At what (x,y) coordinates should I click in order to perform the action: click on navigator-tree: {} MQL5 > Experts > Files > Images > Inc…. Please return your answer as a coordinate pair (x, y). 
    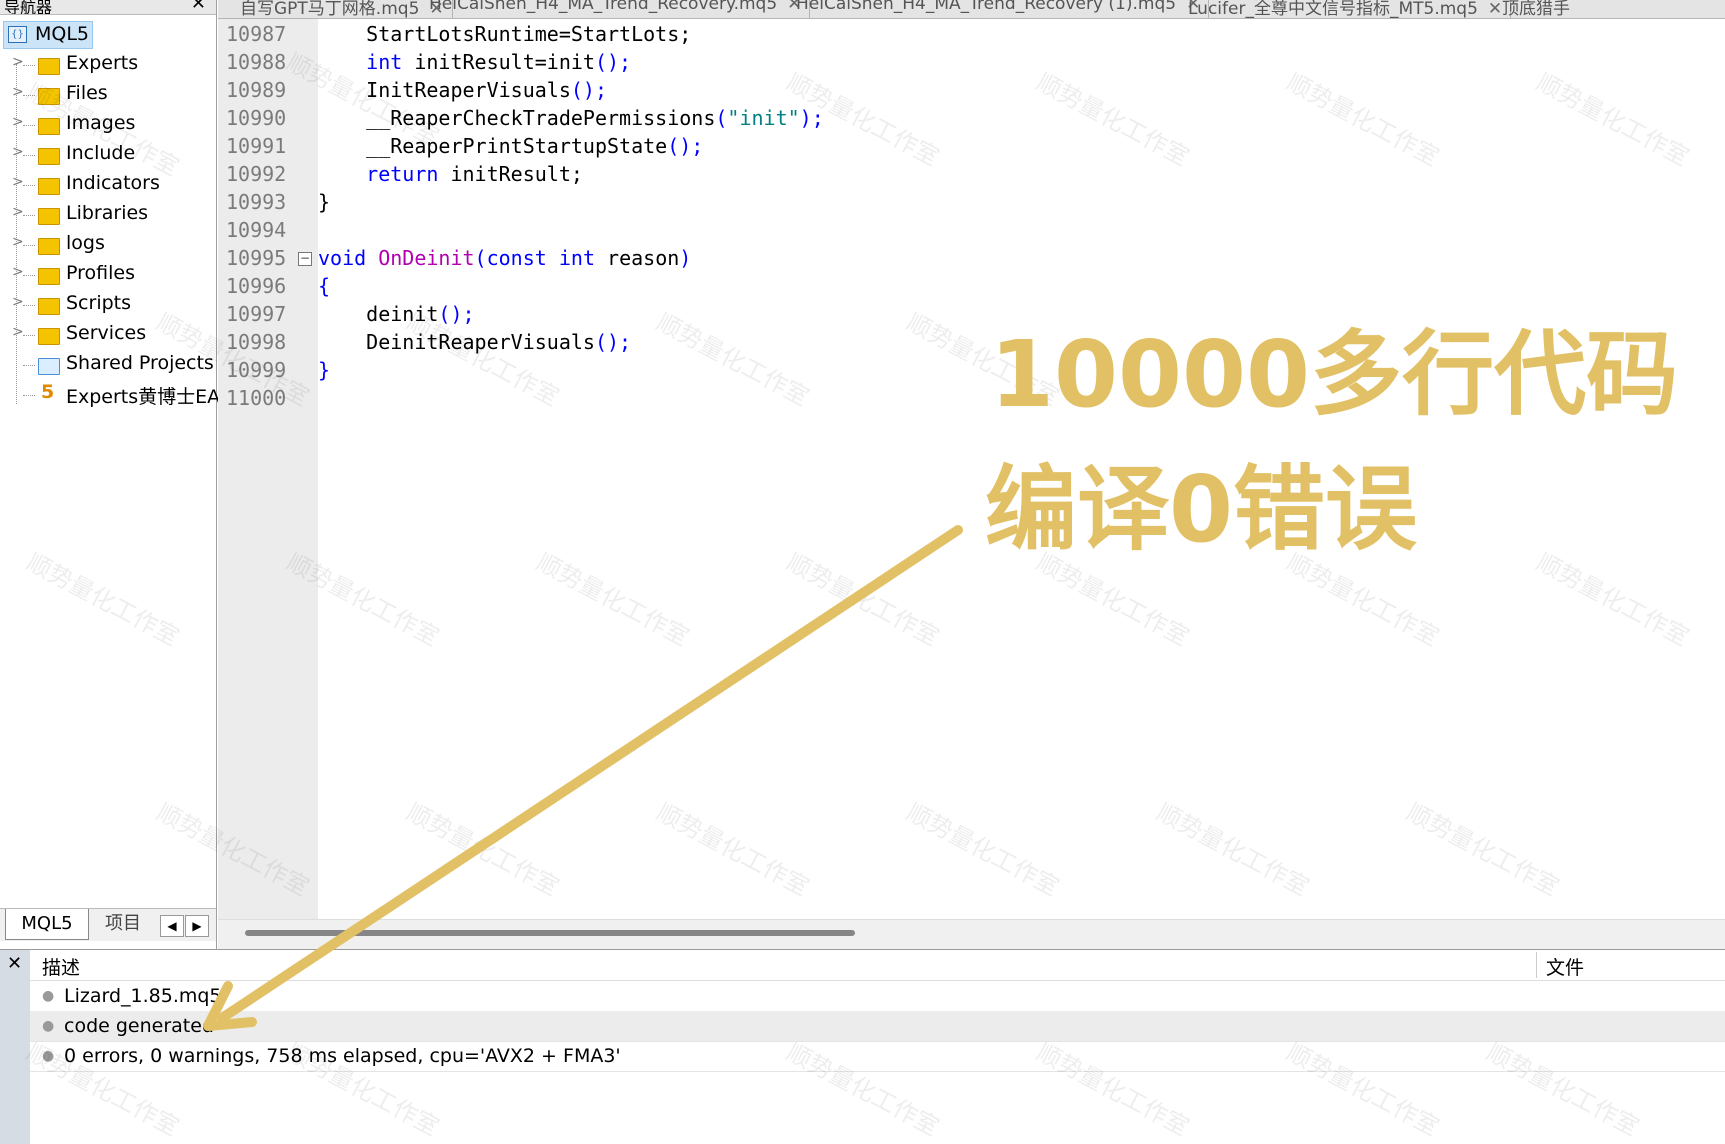
    Looking at the image, I should click on (117, 215).